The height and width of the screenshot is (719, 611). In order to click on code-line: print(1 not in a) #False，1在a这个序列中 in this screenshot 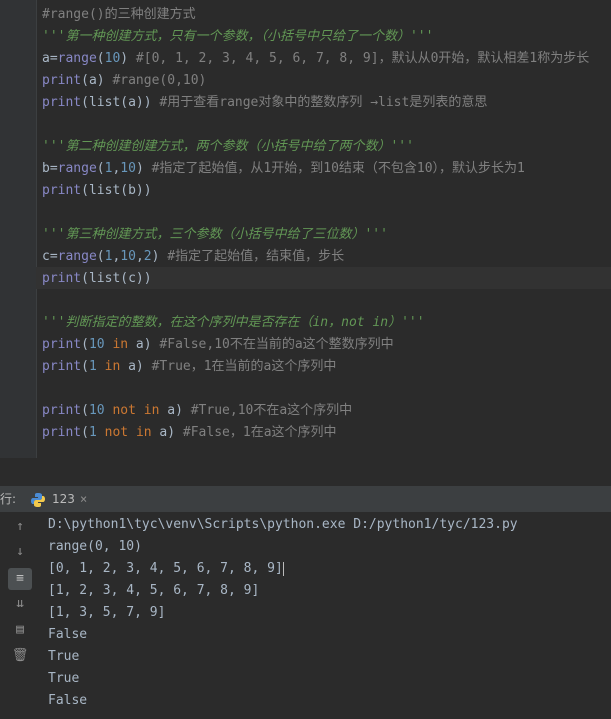, I will do `click(189, 433)`.